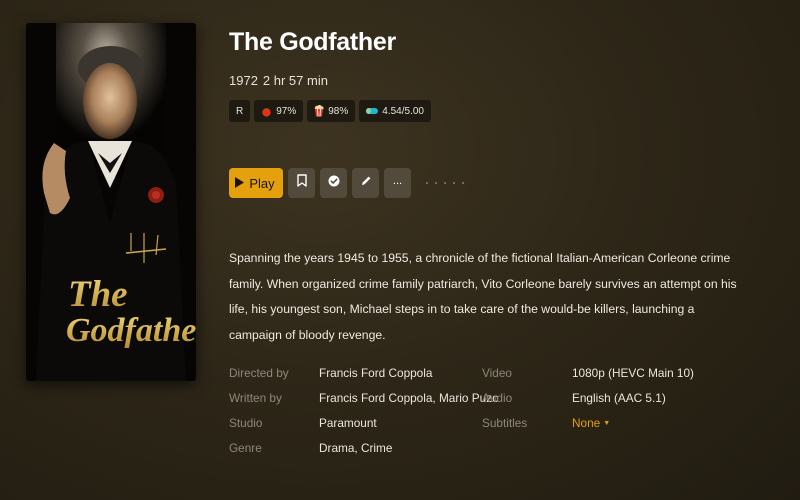 The height and width of the screenshot is (500, 800). I want to click on popcorn-icon, so click(319, 111).